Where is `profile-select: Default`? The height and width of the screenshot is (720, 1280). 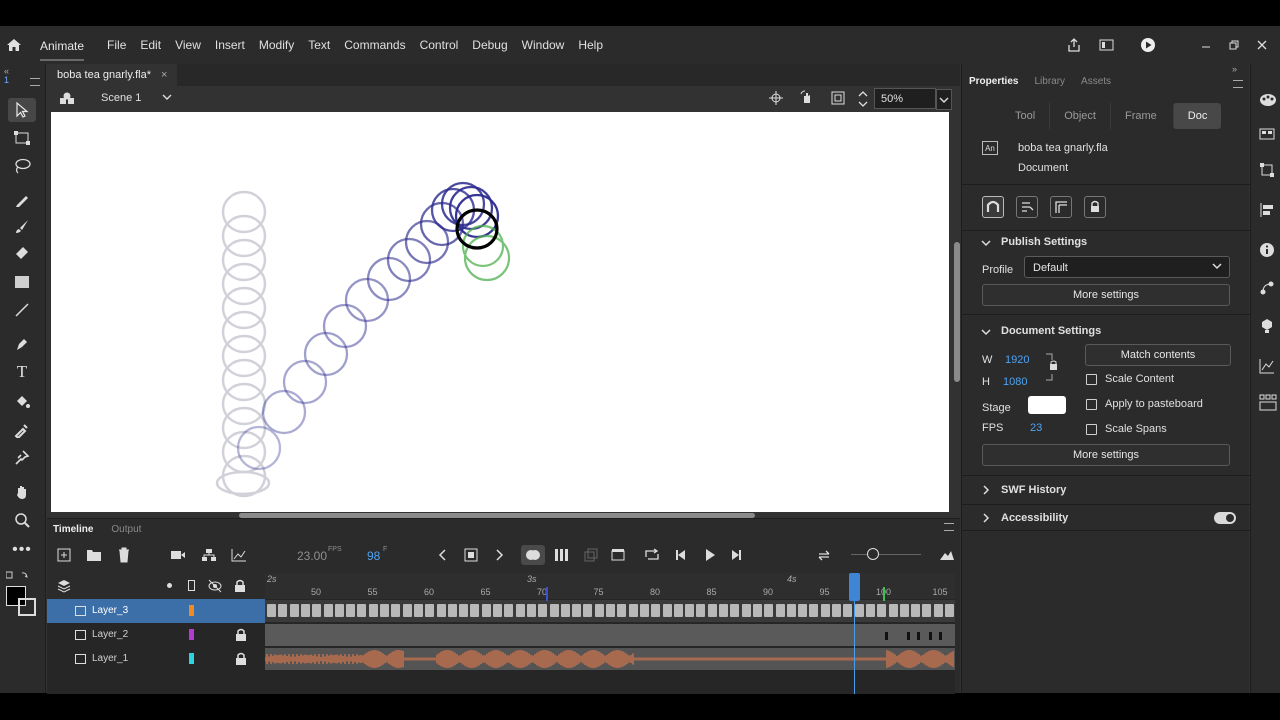 profile-select: Default is located at coordinates (1127, 267).